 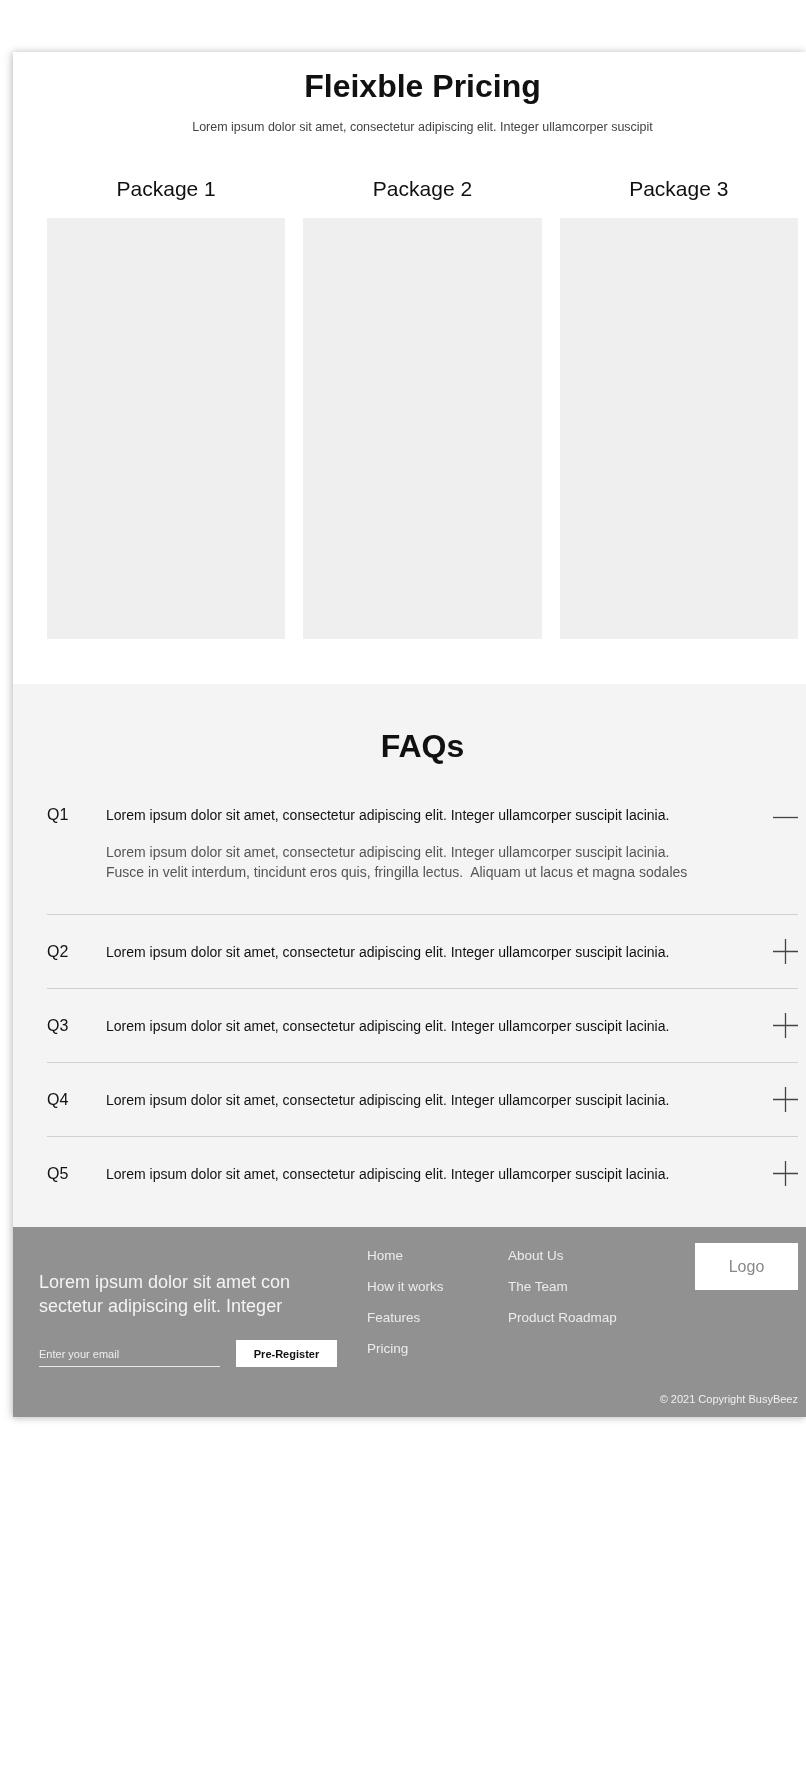 I want to click on answer-text: Lorem ipsum dolor sit amet, consectetur adipiscing elit. Integer ullamcorper suscipit lacinia. Fusce in velit interdum, tincidunt eros quis, fringilla lectus. Aliquam ut lacus et magna sodales, so click(x=397, y=862).